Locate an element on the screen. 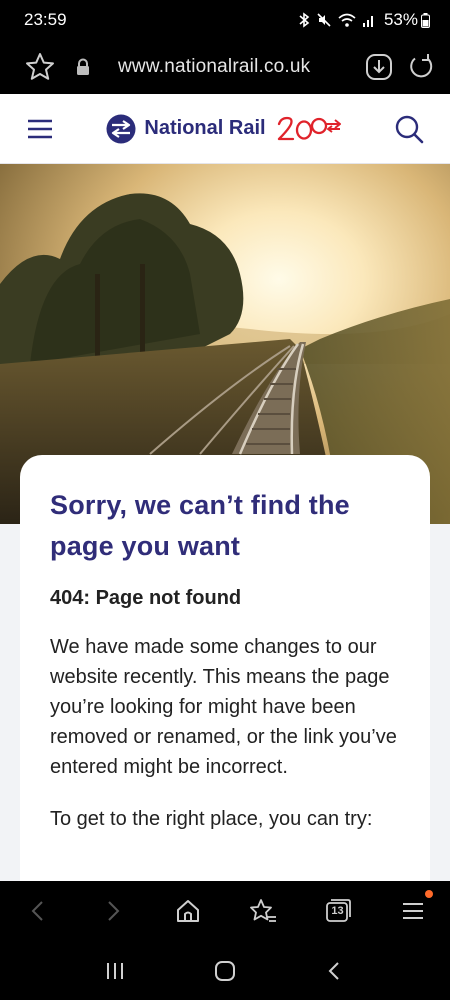 This screenshot has height=1000, width=450. logo-text: National Rail is located at coordinates (205, 128).